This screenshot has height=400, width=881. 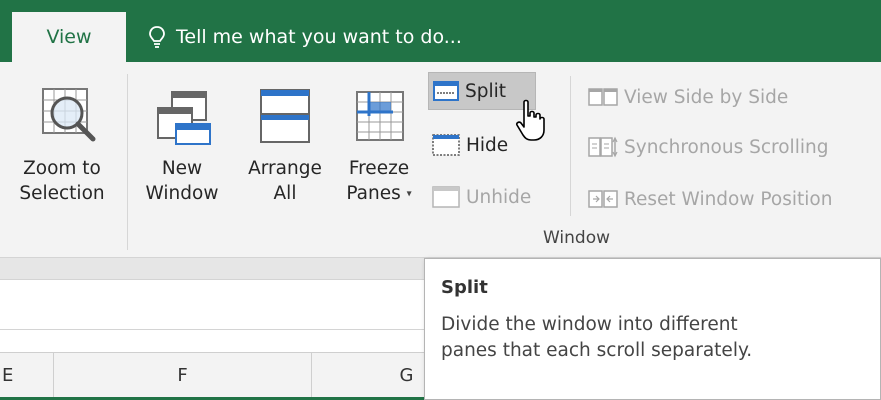 What do you see at coordinates (379, 168) in the screenshot?
I see `freeze-panes-label-1: Freeze` at bounding box center [379, 168].